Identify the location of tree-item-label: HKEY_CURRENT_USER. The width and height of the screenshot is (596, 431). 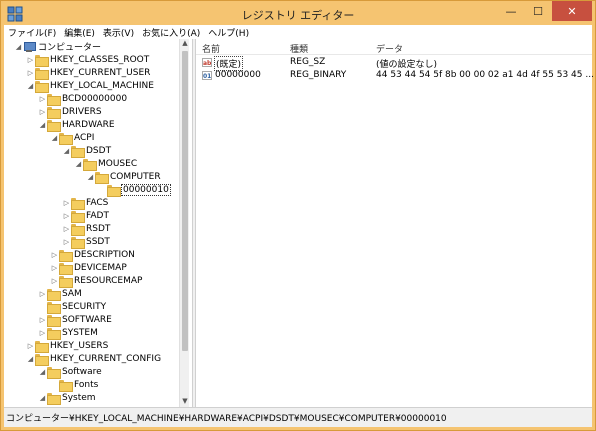
(100, 72).